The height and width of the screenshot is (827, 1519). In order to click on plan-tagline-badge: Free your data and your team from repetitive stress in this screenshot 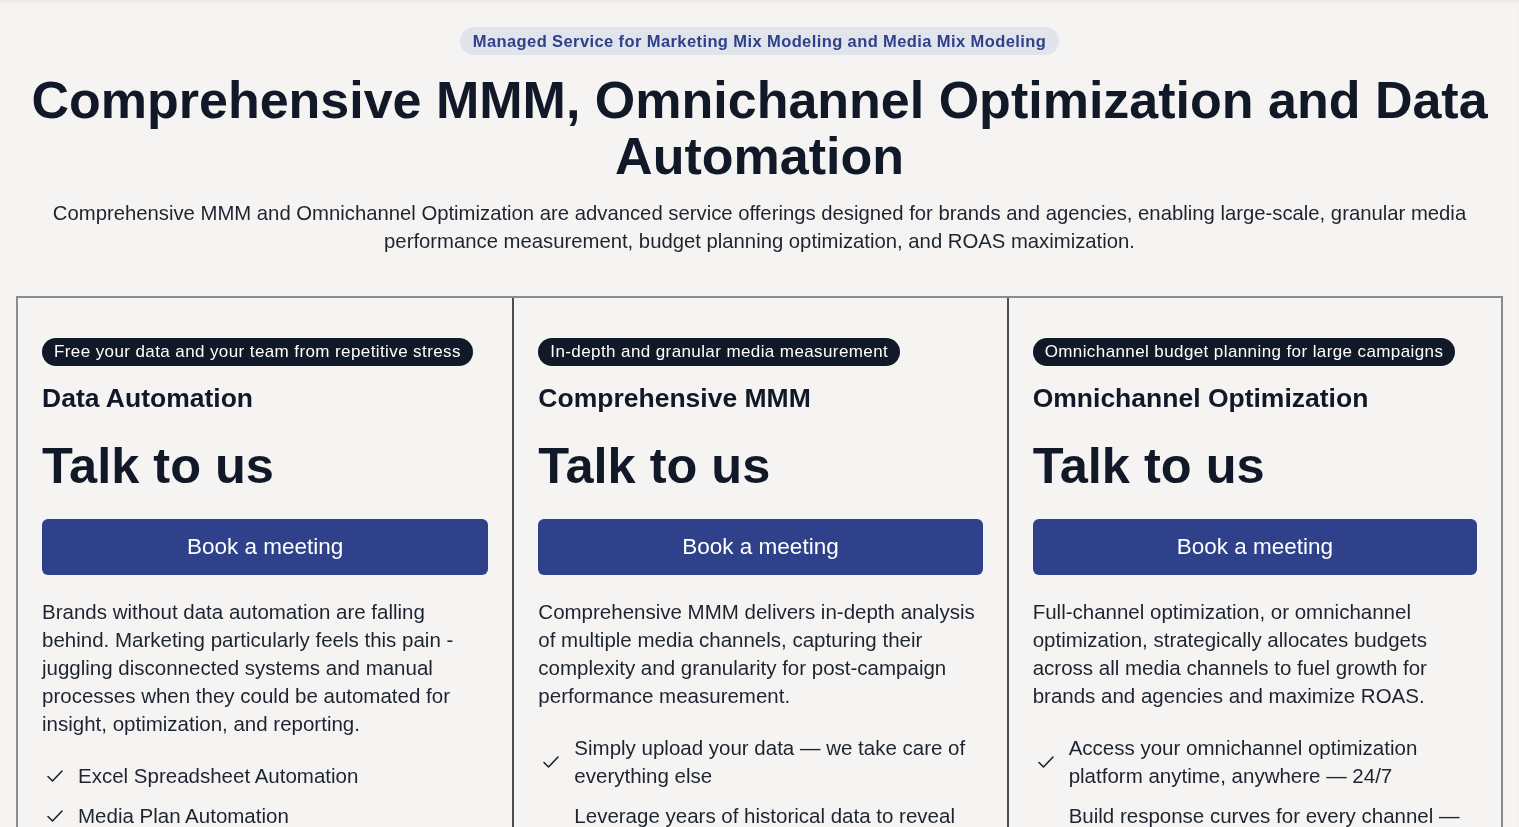, I will do `click(257, 352)`.